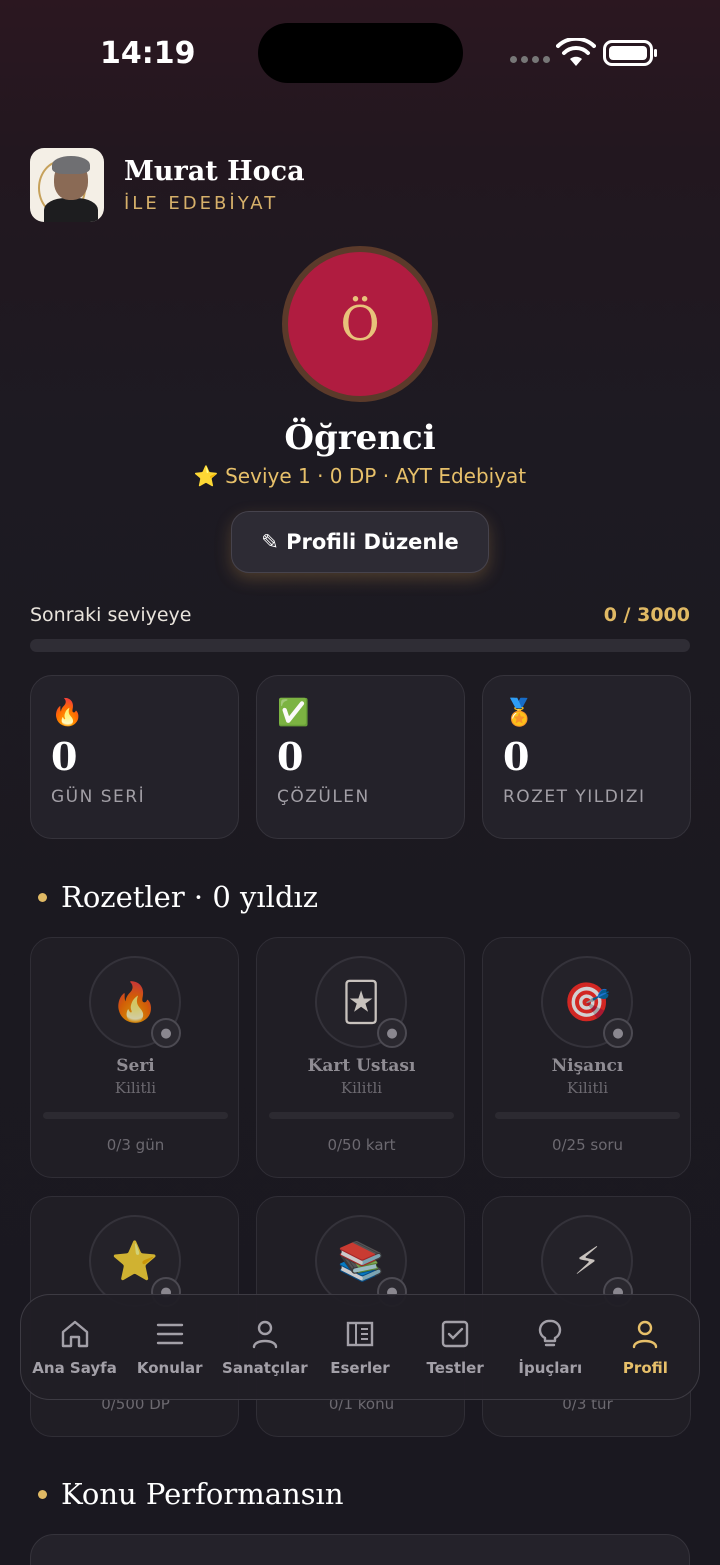 The height and width of the screenshot is (1565, 720). I want to click on profile-icon, so click(645, 1334).